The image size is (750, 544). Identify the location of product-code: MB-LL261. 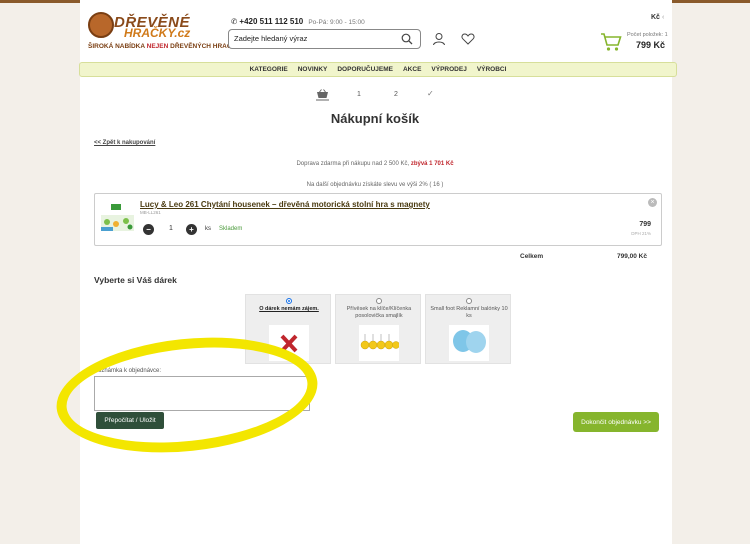
(150, 212).